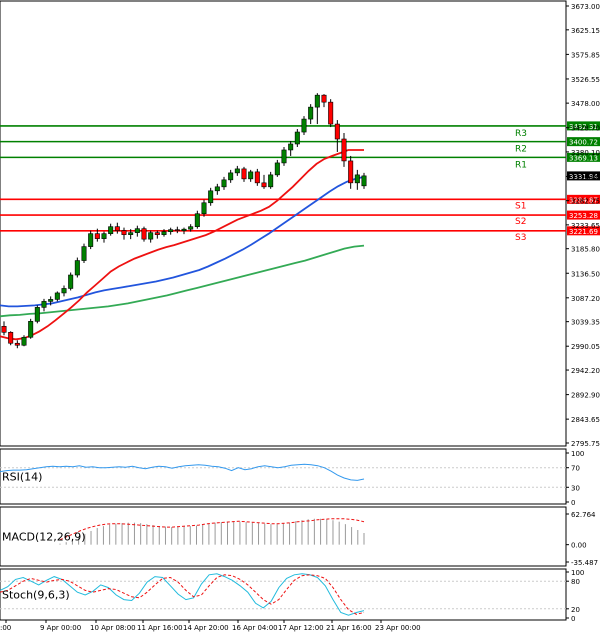 Image resolution: width=600 pixels, height=638 pixels. I want to click on macd-tick-label: -35.487, so click(584, 563).